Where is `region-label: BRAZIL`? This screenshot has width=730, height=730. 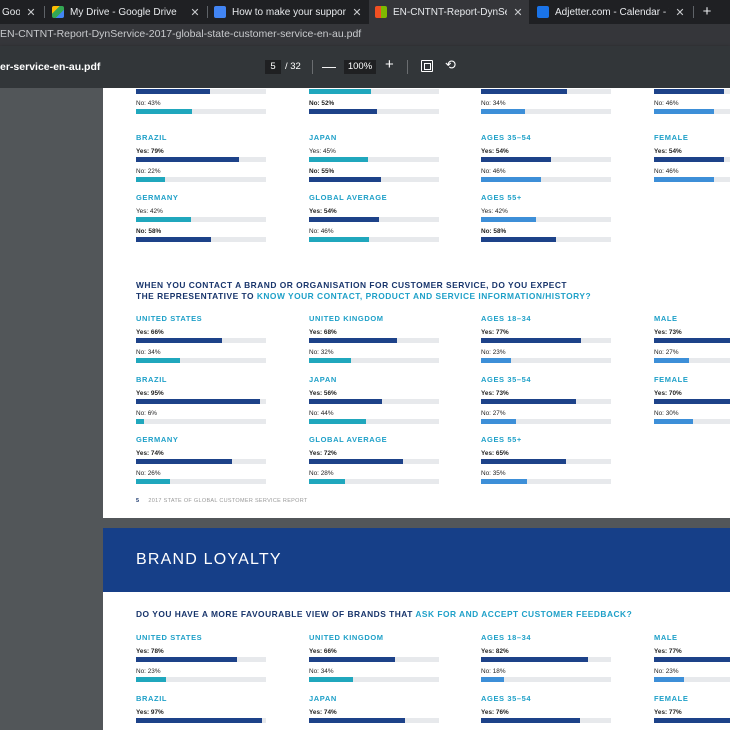
region-label: BRAZIL is located at coordinates (152, 379).